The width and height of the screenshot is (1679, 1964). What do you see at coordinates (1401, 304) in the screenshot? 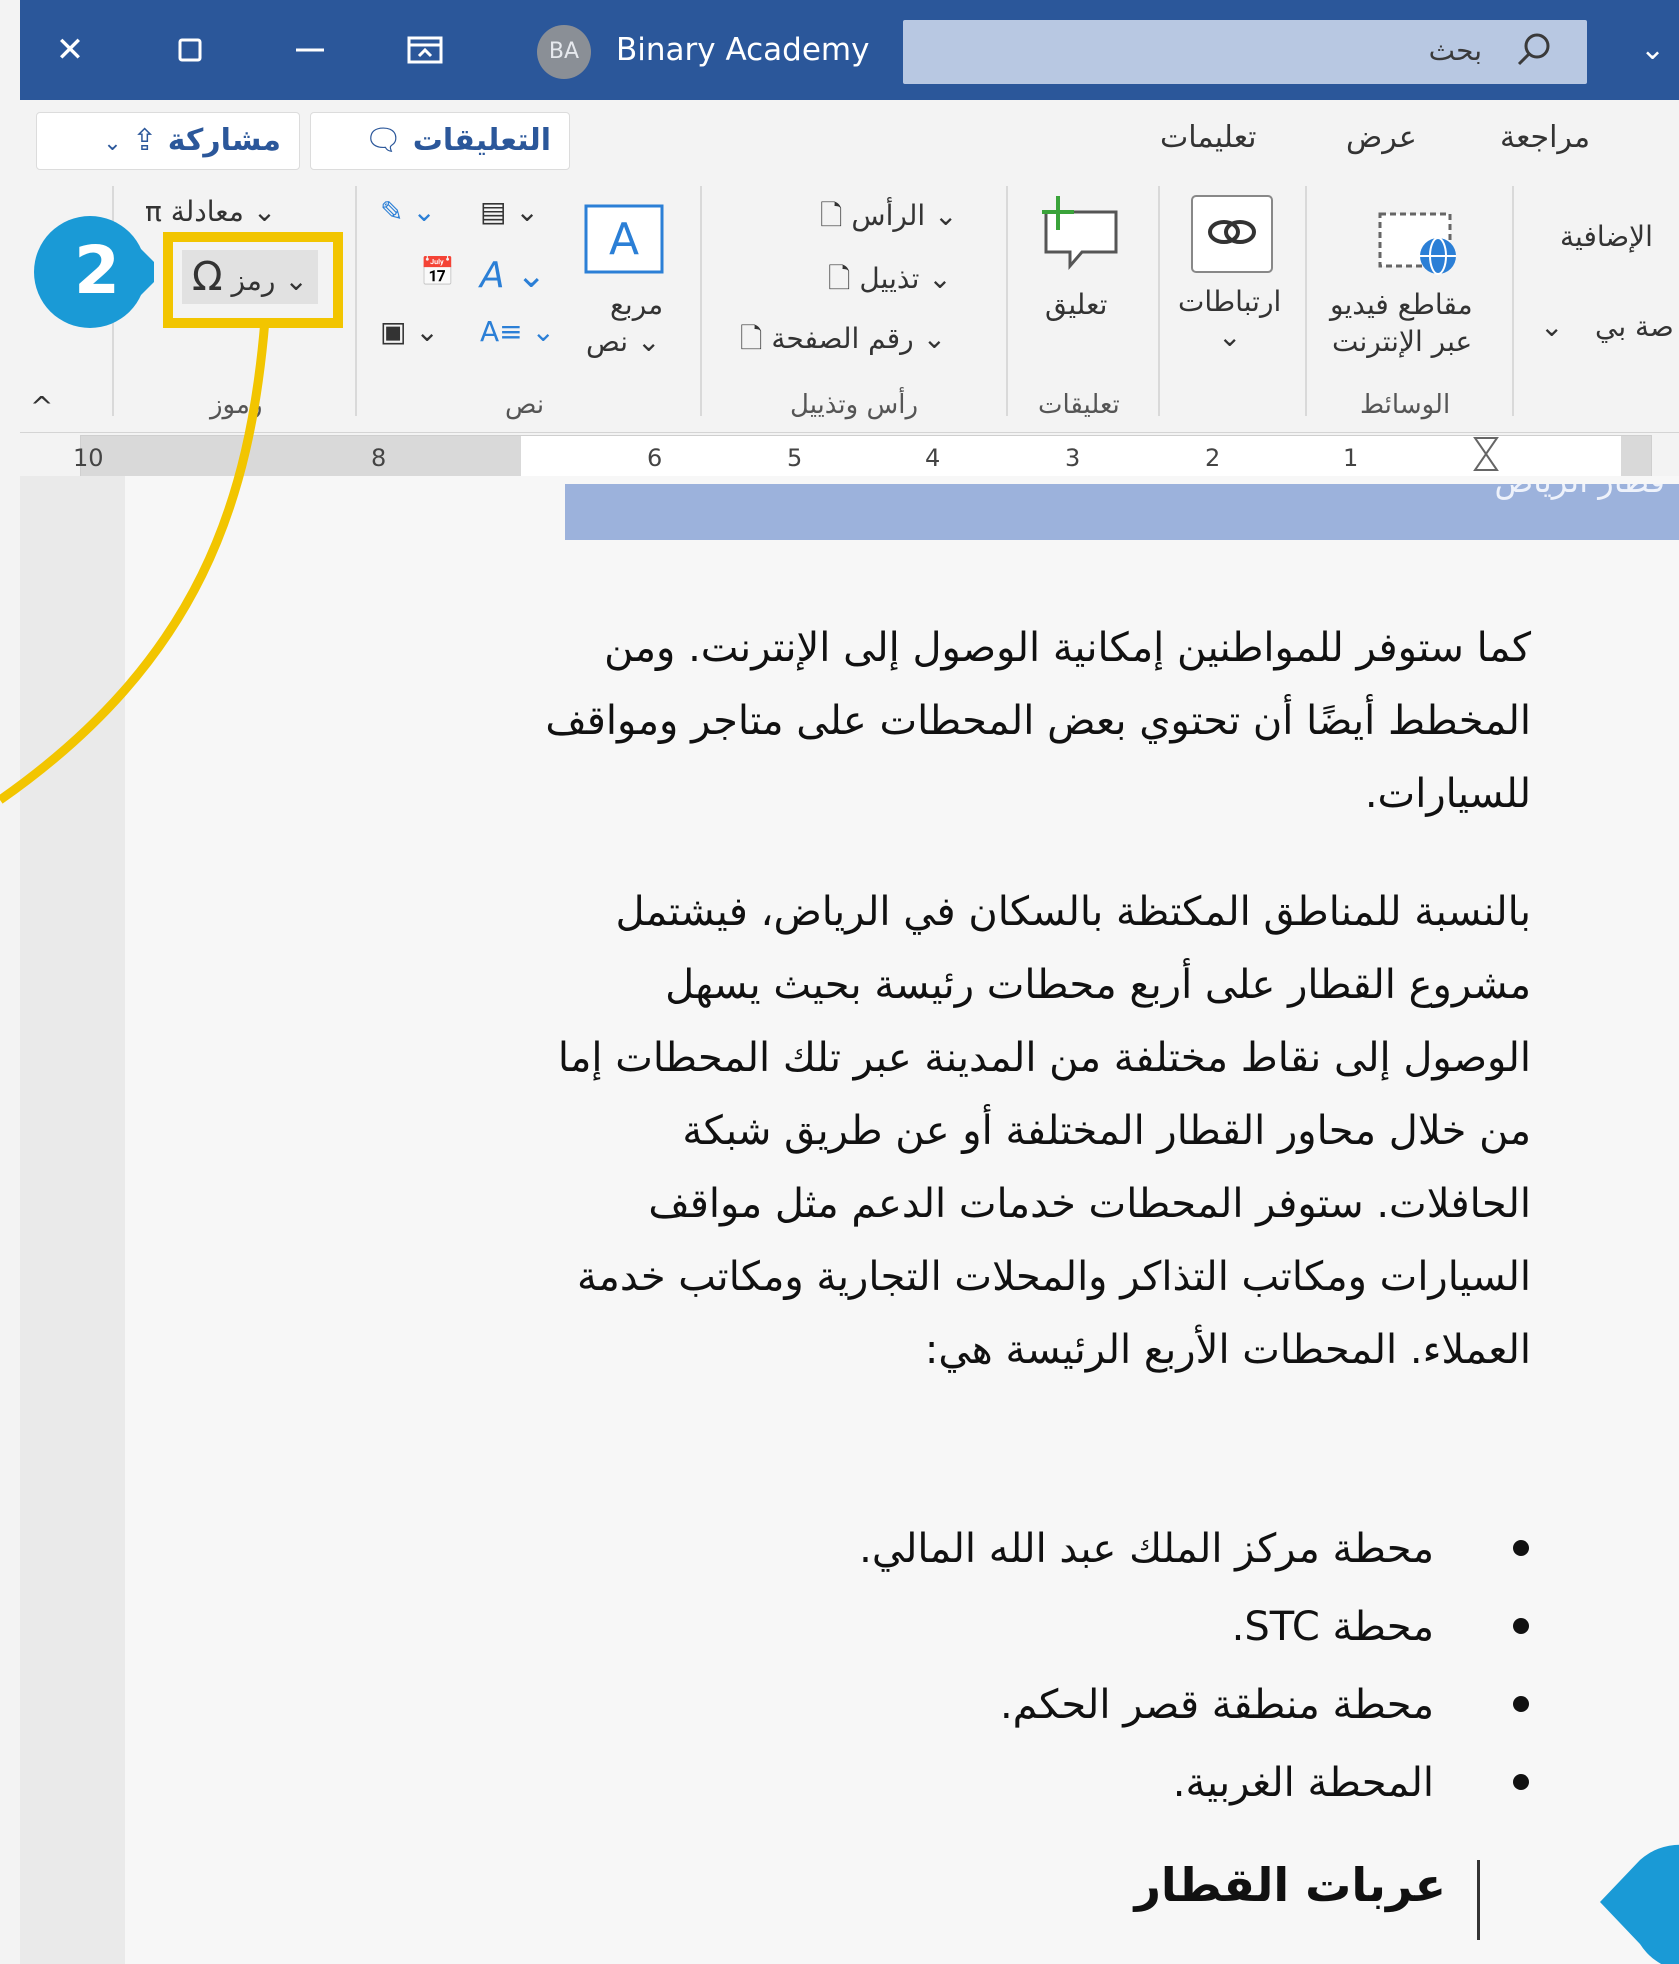
I see `online-video-button: مقاطع فيديو` at bounding box center [1401, 304].